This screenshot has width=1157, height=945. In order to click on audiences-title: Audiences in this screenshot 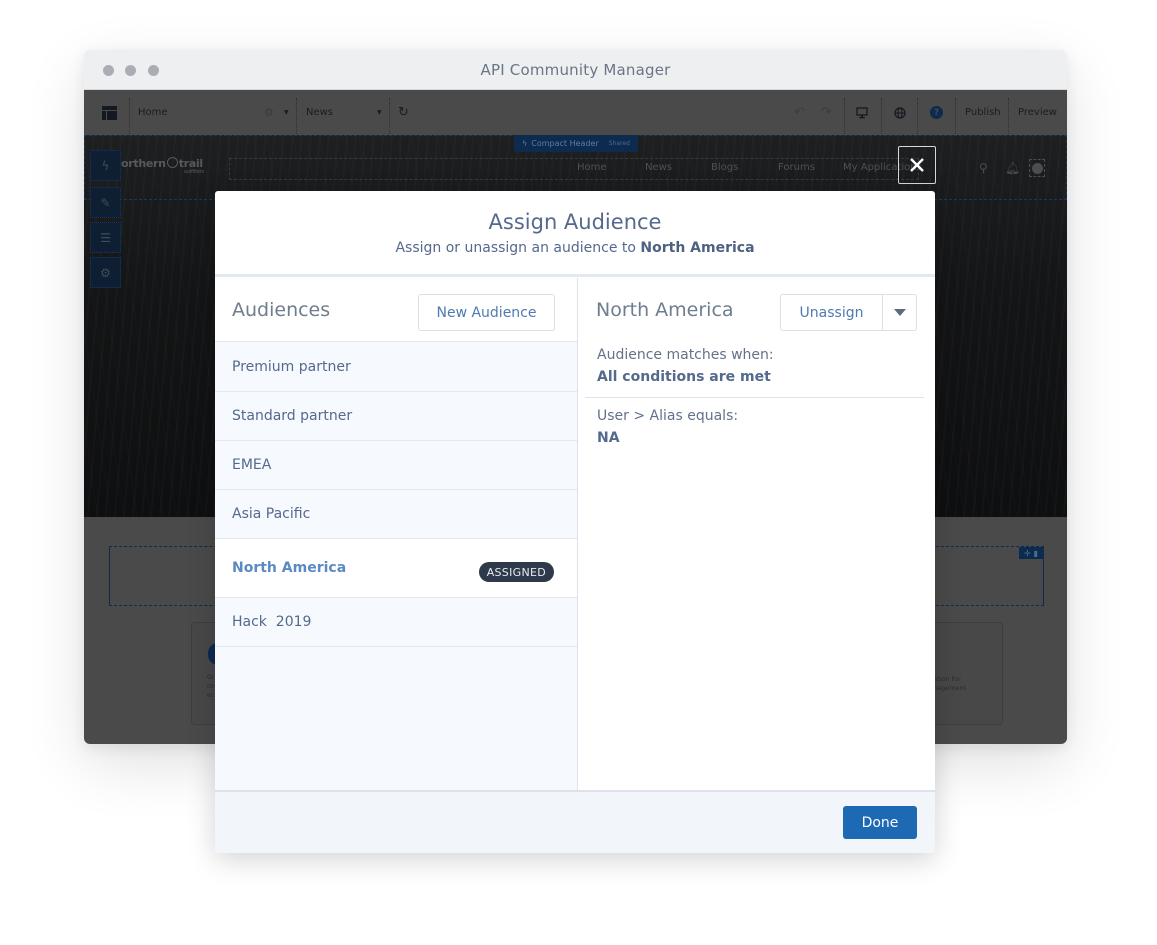, I will do `click(281, 310)`.